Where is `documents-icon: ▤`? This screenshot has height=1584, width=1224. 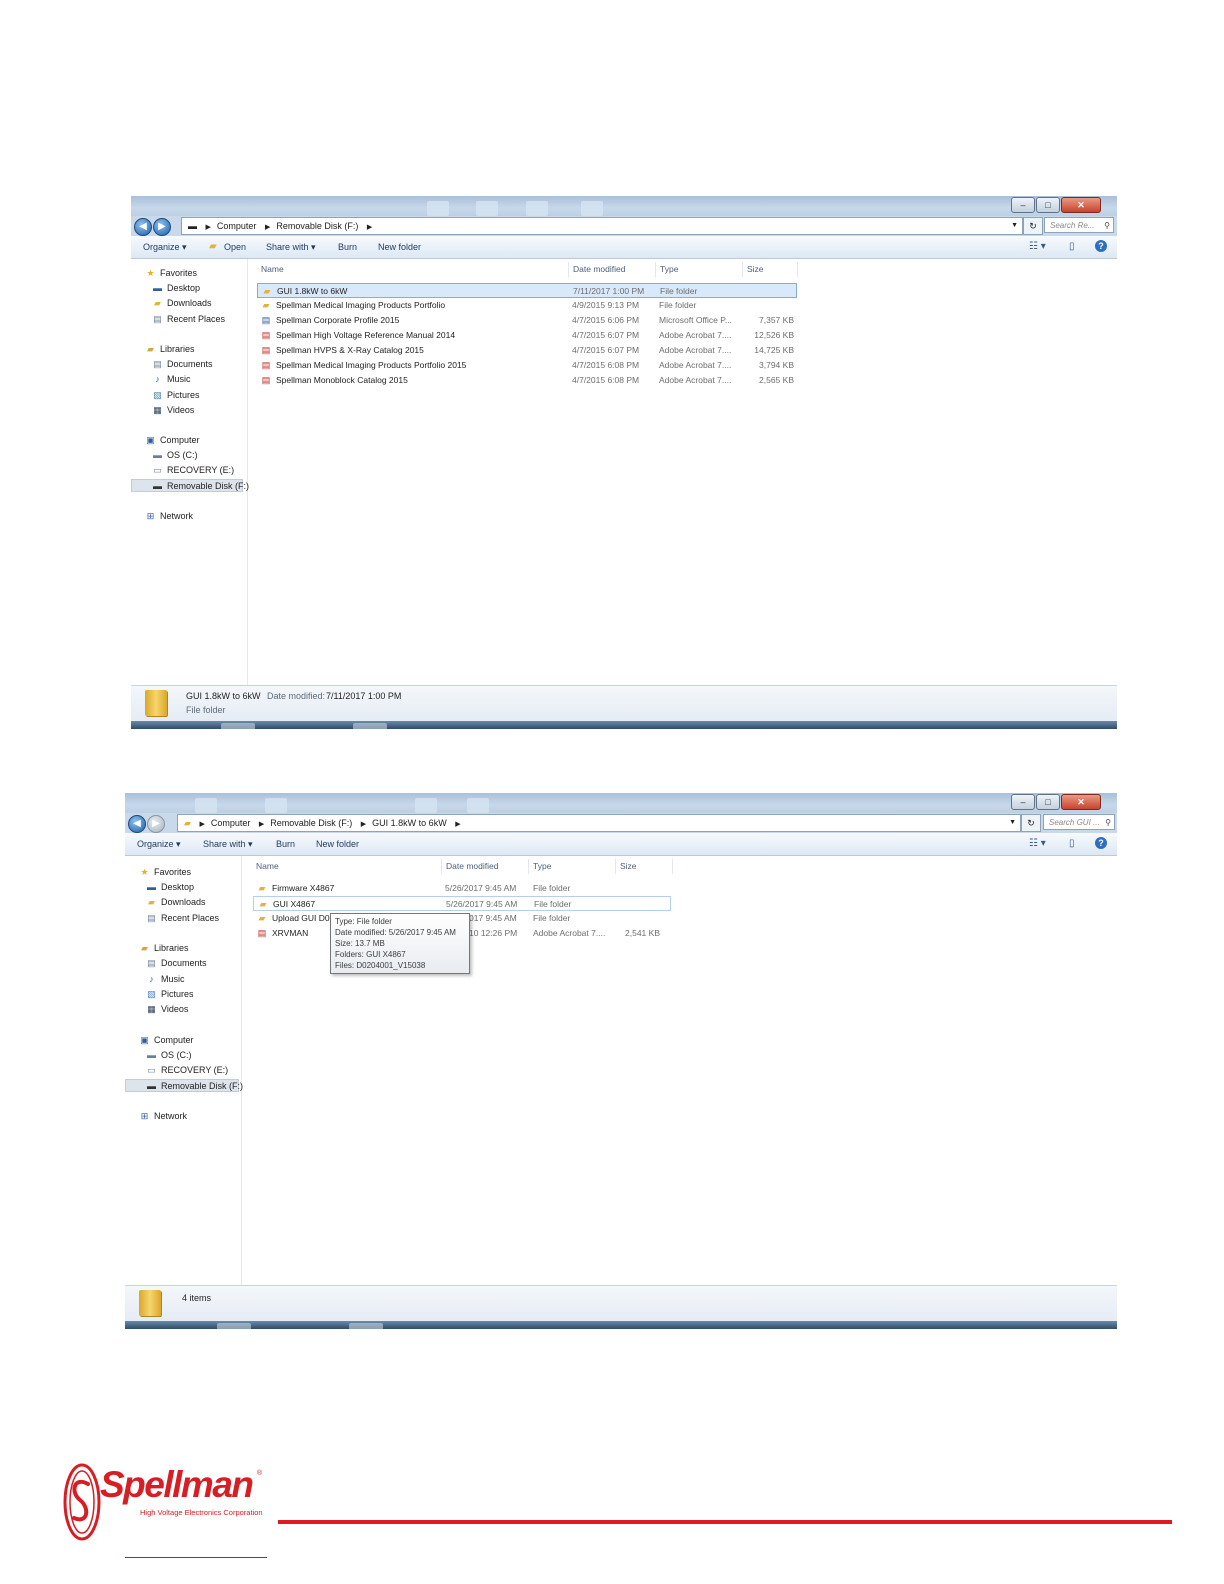 documents-icon: ▤ is located at coordinates (151, 963).